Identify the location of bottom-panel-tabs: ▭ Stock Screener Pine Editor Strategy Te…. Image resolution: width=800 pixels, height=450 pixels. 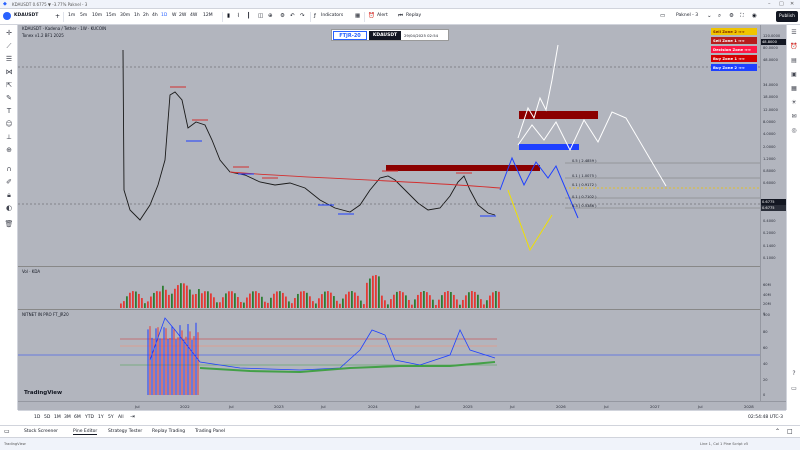
(400, 431).